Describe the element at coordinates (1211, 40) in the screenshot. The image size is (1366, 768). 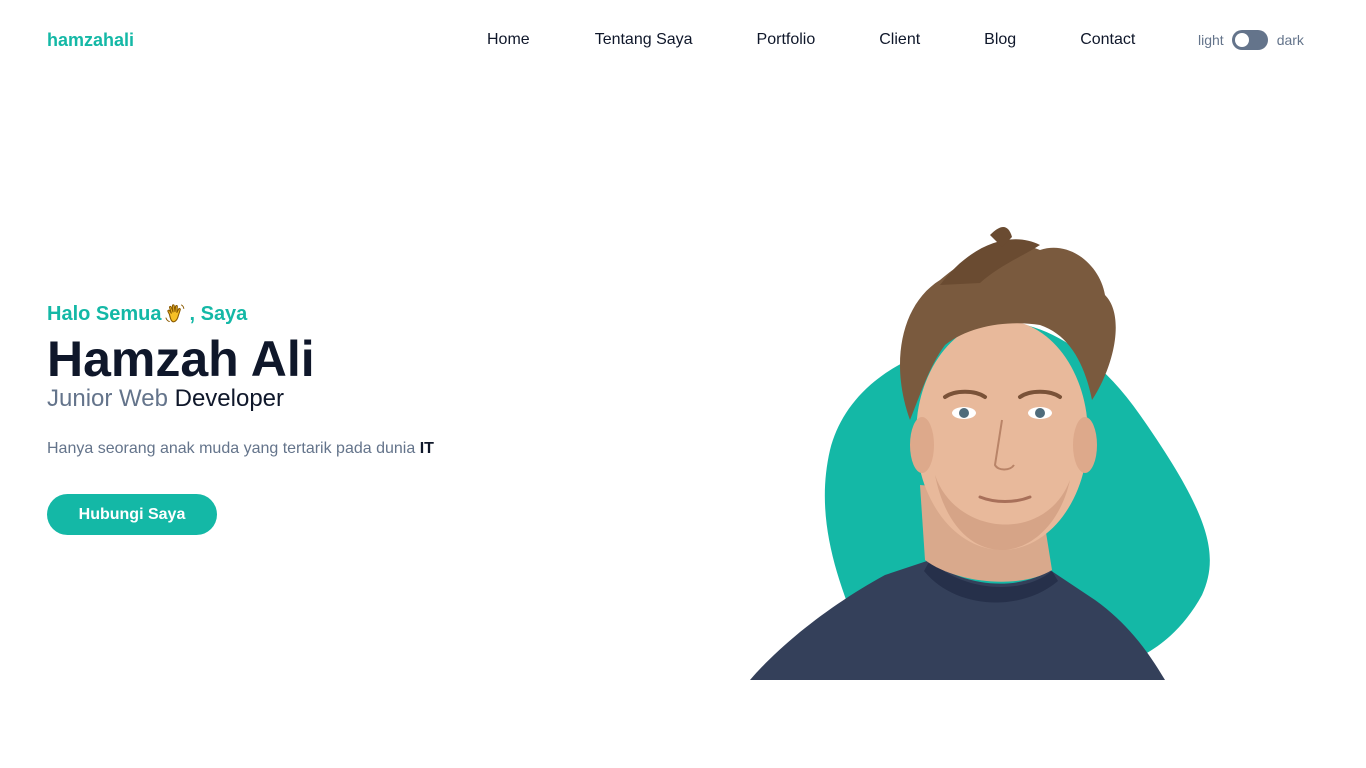
I see `theme-light-label: light` at that location.